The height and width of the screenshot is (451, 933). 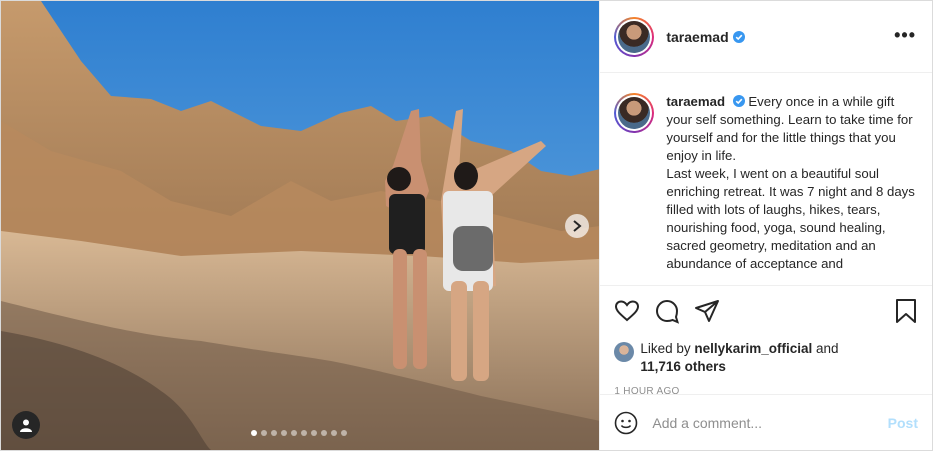 I want to click on liker-avatar, so click(x=624, y=352).